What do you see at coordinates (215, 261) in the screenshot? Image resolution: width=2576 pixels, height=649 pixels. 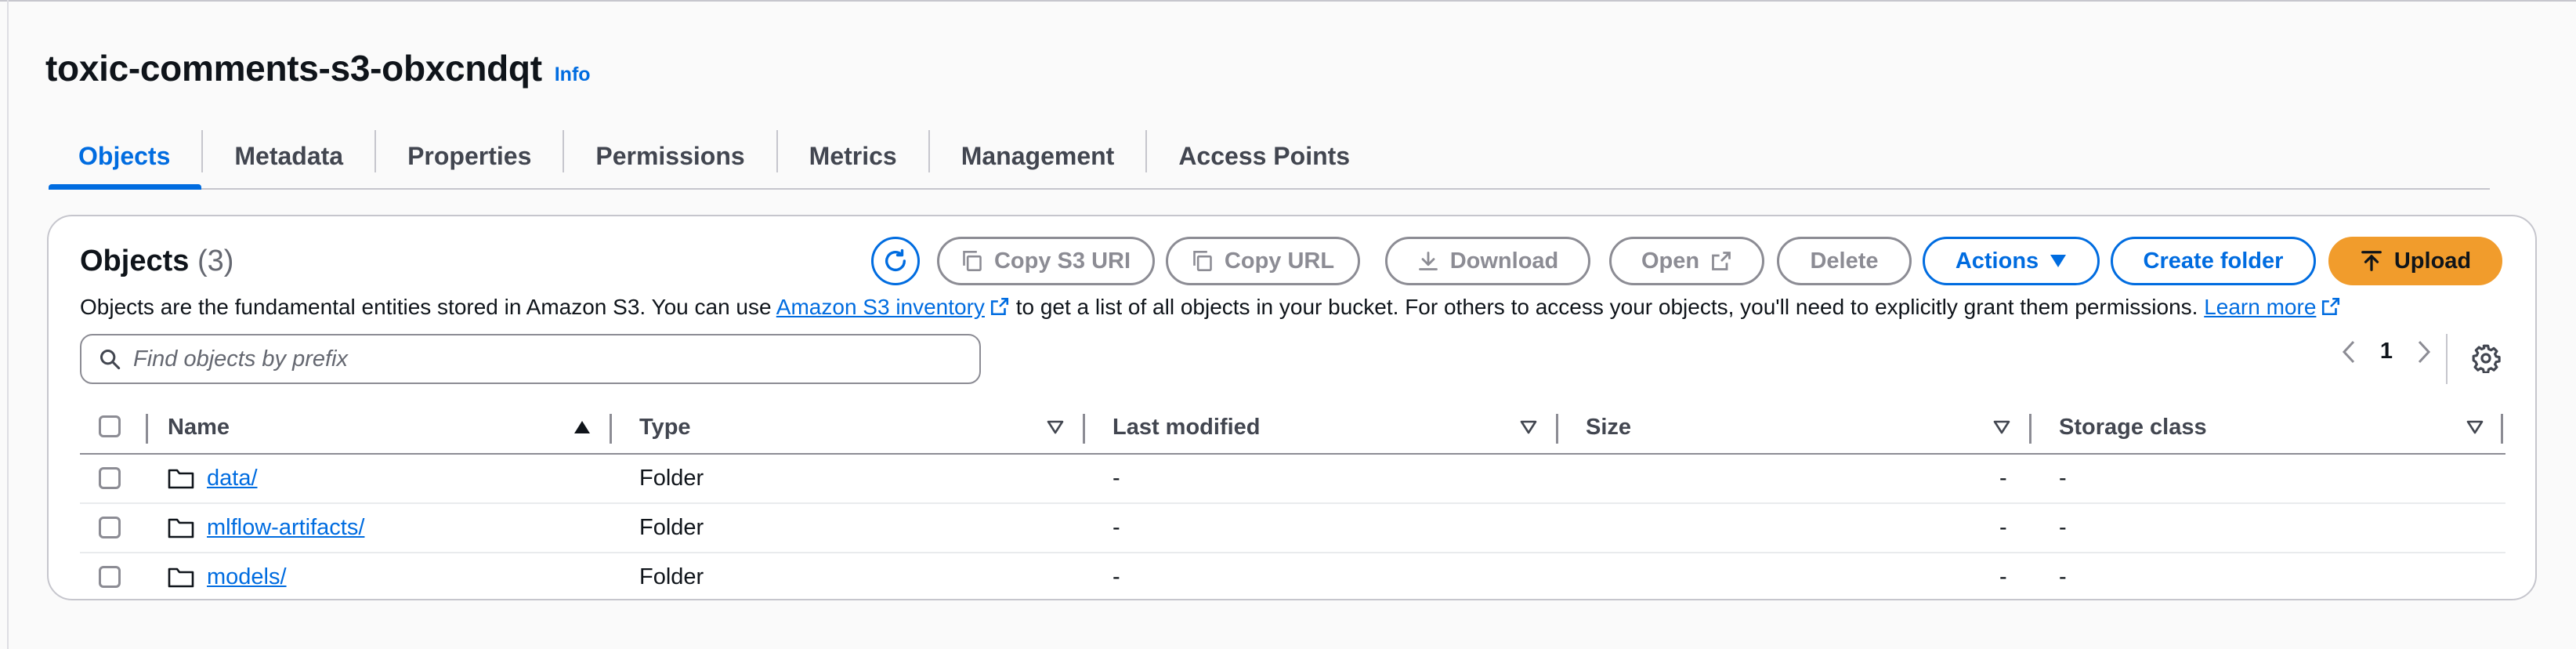 I see `objects-count: (3)` at bounding box center [215, 261].